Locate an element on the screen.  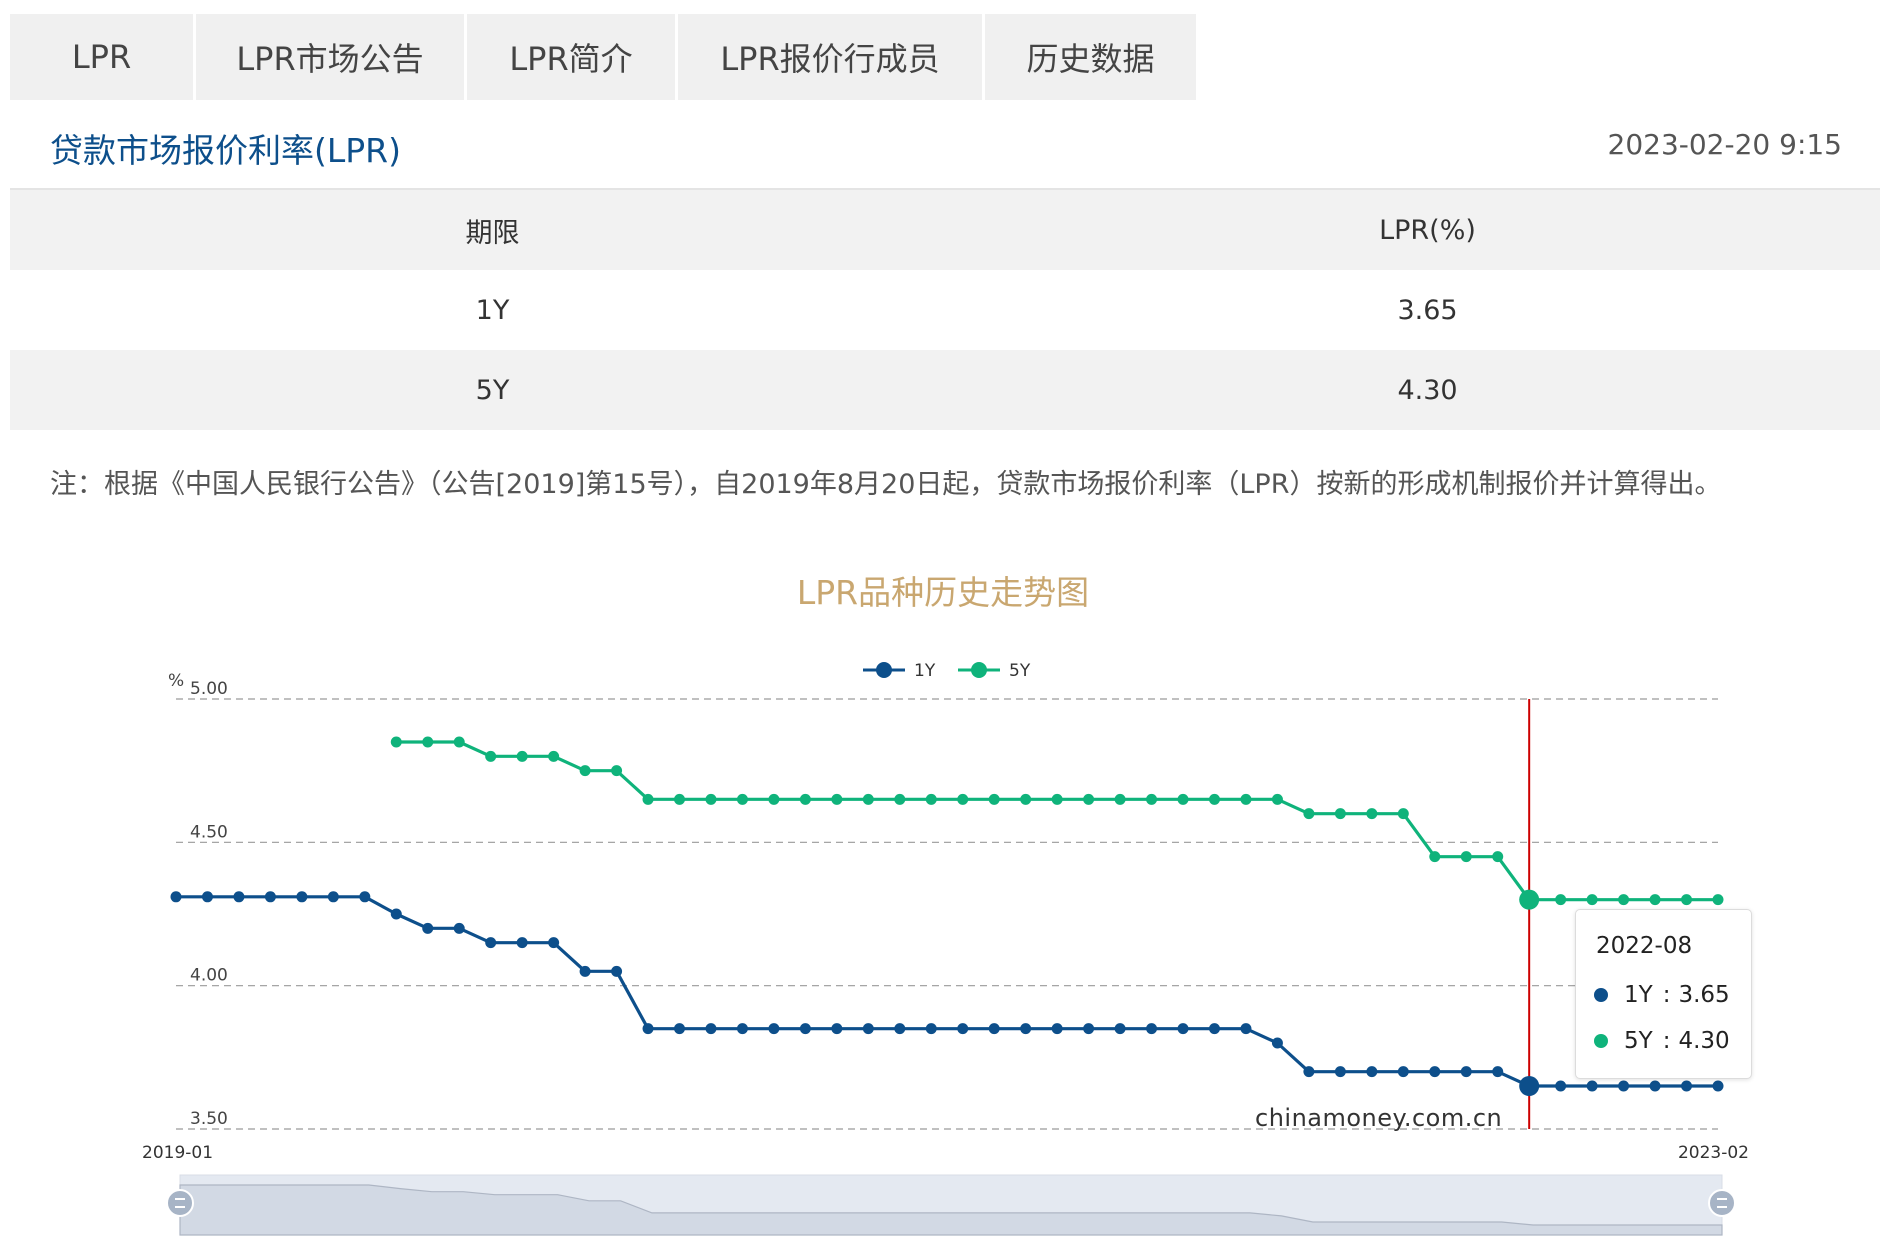
legend-label: 5Y is located at coordinates (1020, 671).